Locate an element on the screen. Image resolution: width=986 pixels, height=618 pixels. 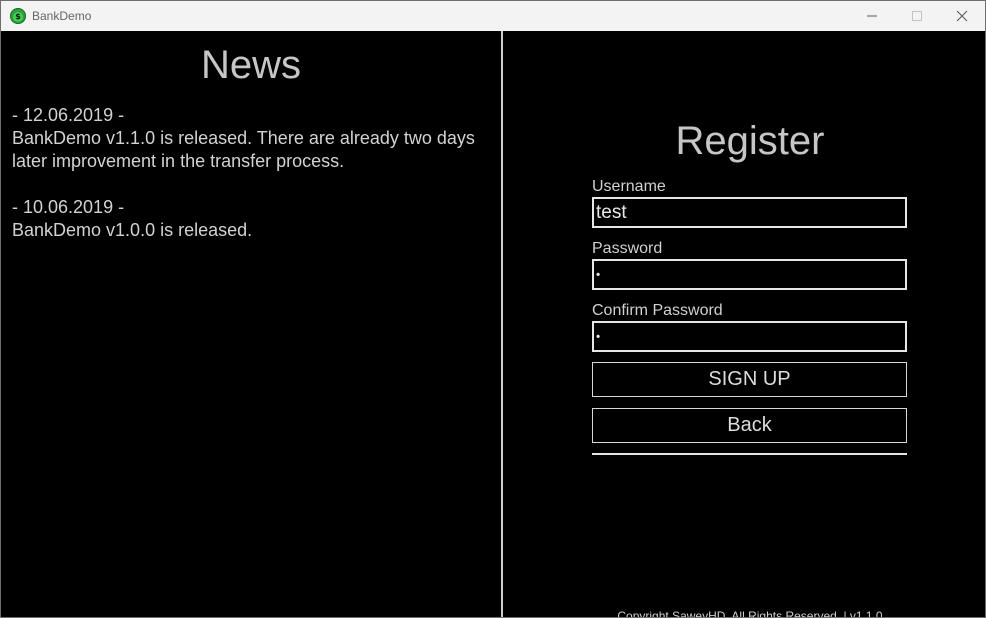
maximize-icon is located at coordinates (917, 16).